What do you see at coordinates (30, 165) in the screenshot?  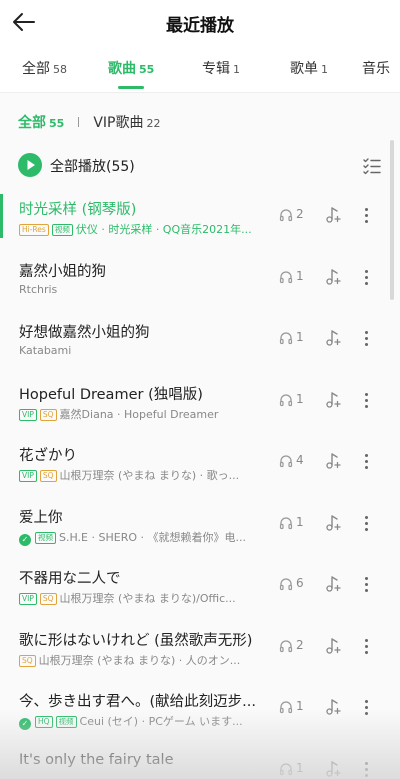 I see `play-all-button` at bounding box center [30, 165].